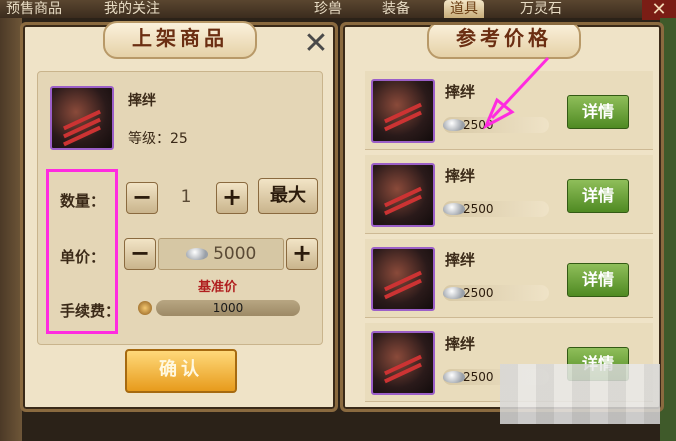  I want to click on blurred-region, so click(580, 394).